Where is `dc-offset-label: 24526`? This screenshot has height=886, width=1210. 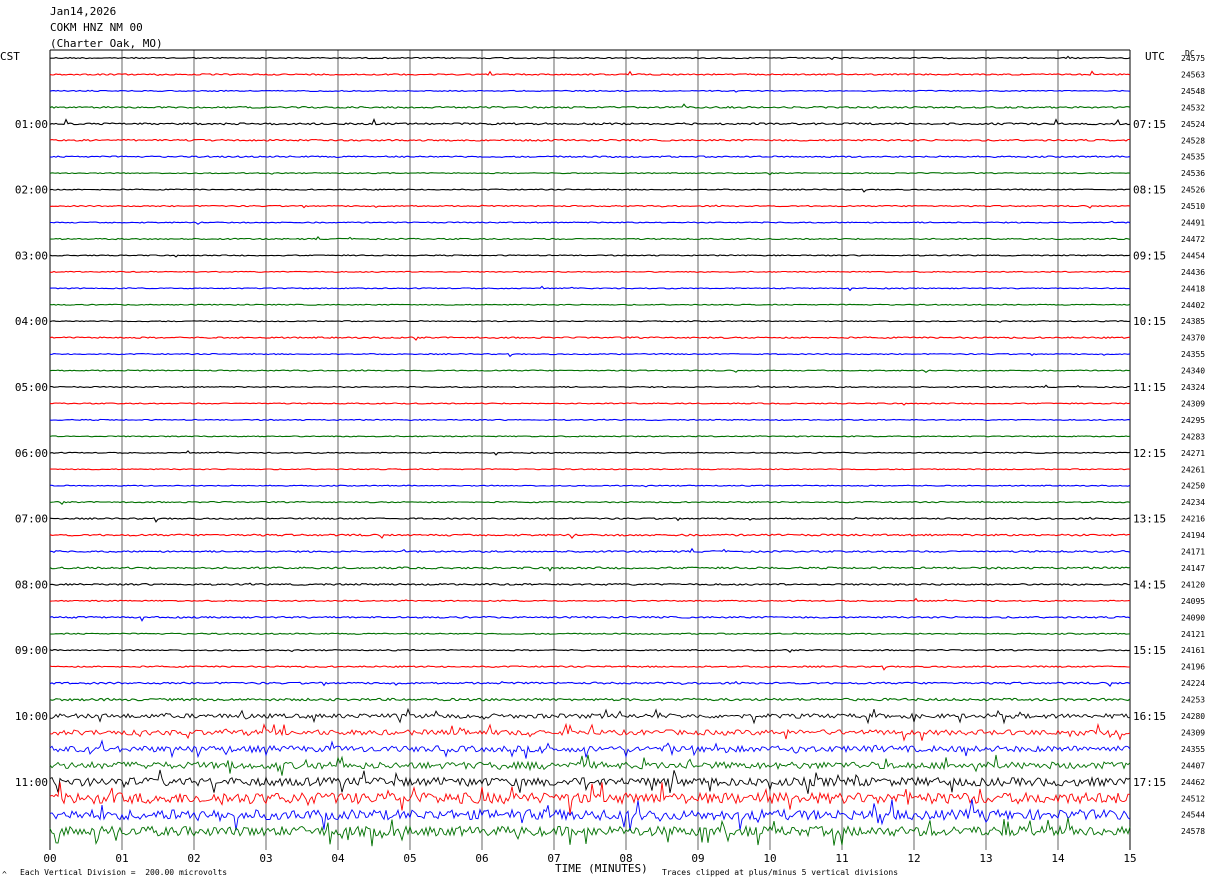
dc-offset-label: 24526 is located at coordinates (1193, 190).